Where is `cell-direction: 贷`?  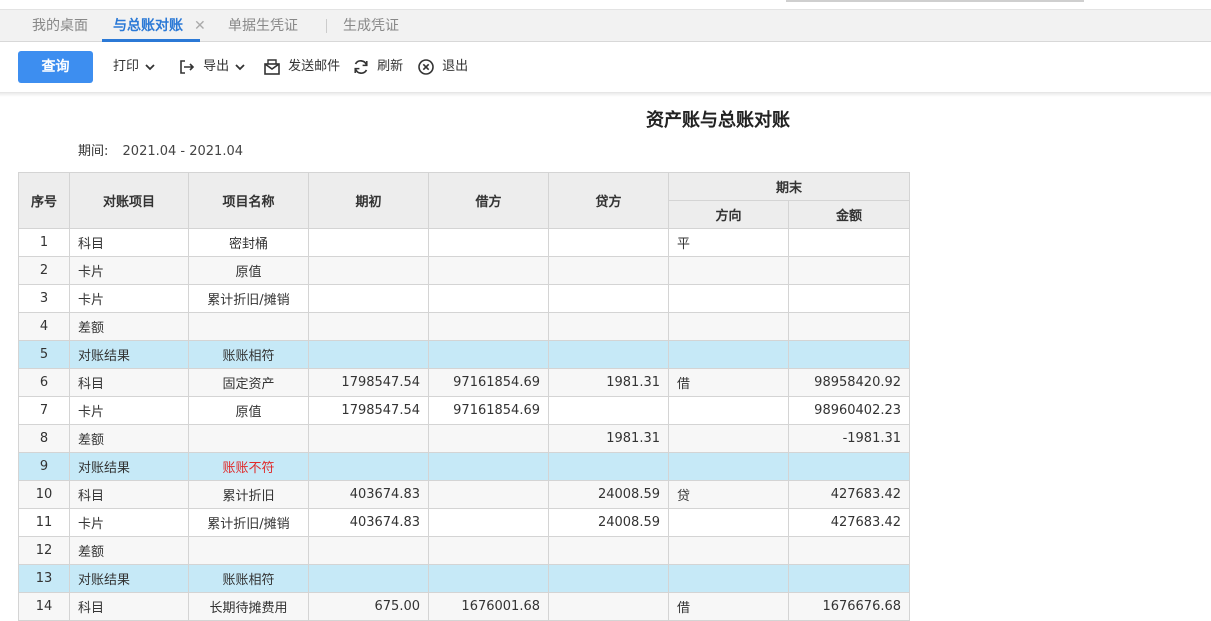 cell-direction: 贷 is located at coordinates (728, 494).